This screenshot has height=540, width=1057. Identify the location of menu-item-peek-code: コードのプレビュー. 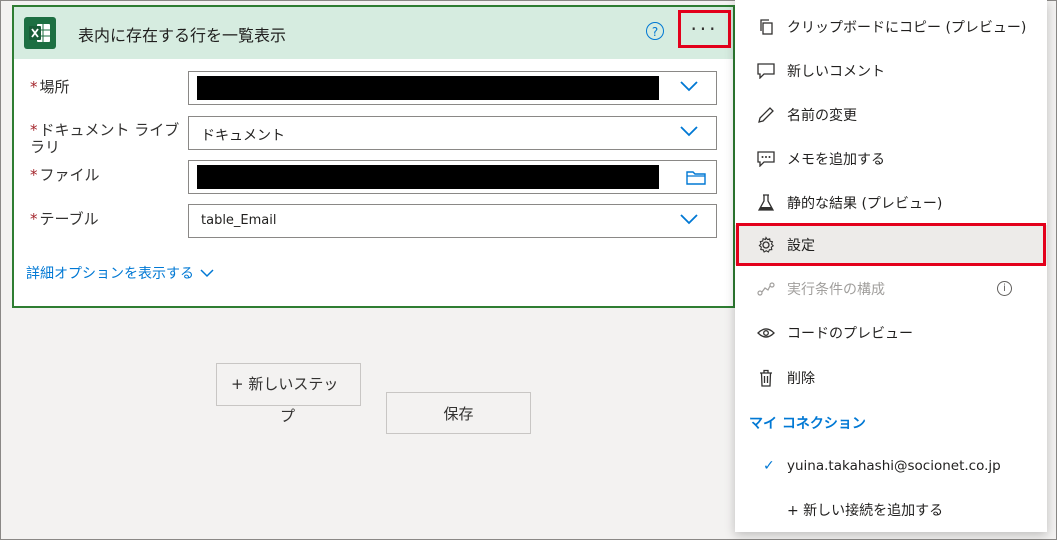
(891, 333).